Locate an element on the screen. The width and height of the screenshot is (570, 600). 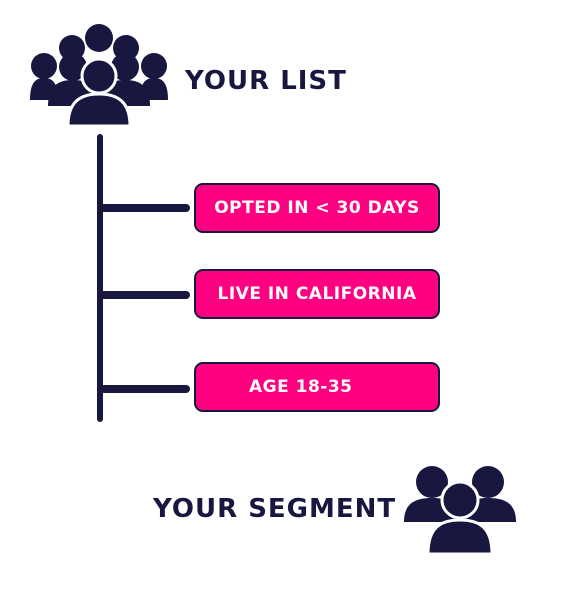
filter-location: LIVE IN CALIFORNIA is located at coordinates (317, 294).